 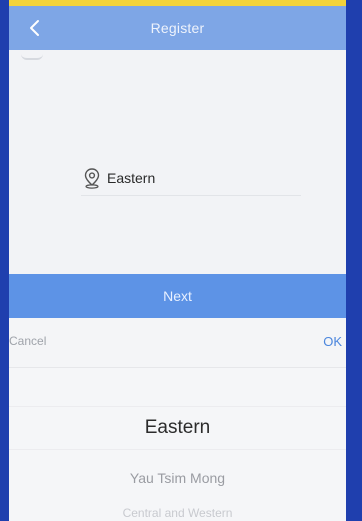 I want to click on chevron-left-icon, so click(x=34, y=28).